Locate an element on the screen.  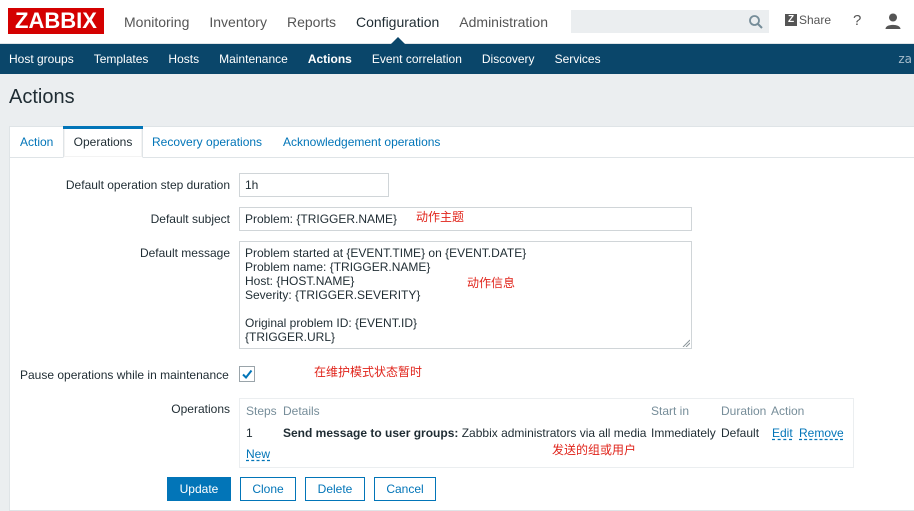
share-link: Z Share is located at coordinates (808, 20).